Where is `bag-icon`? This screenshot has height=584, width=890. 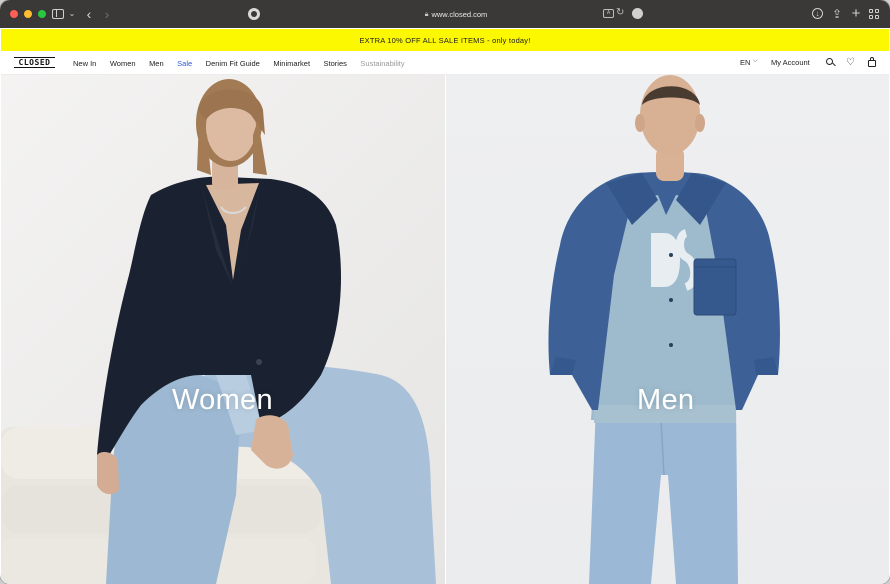 bag-icon is located at coordinates (872, 62).